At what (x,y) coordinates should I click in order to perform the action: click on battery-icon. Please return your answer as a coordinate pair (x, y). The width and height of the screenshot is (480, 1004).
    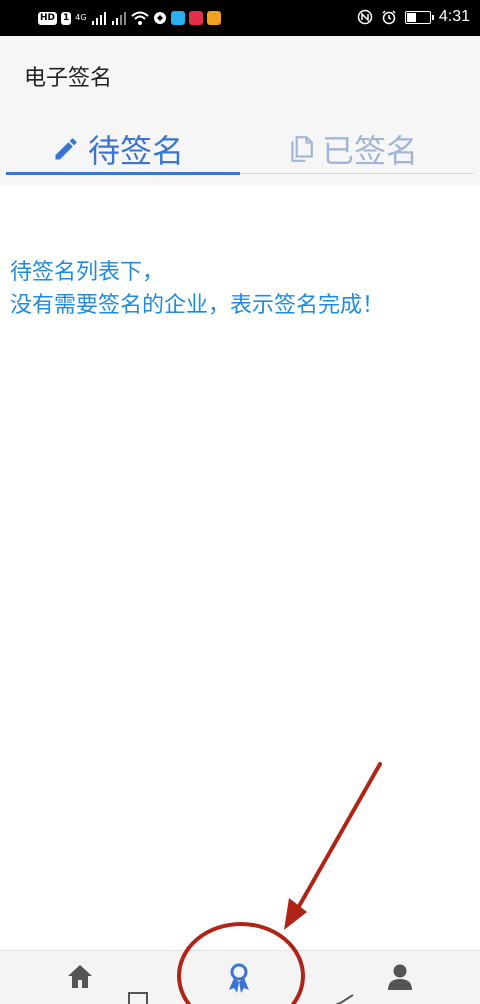
    Looking at the image, I should click on (419, 17).